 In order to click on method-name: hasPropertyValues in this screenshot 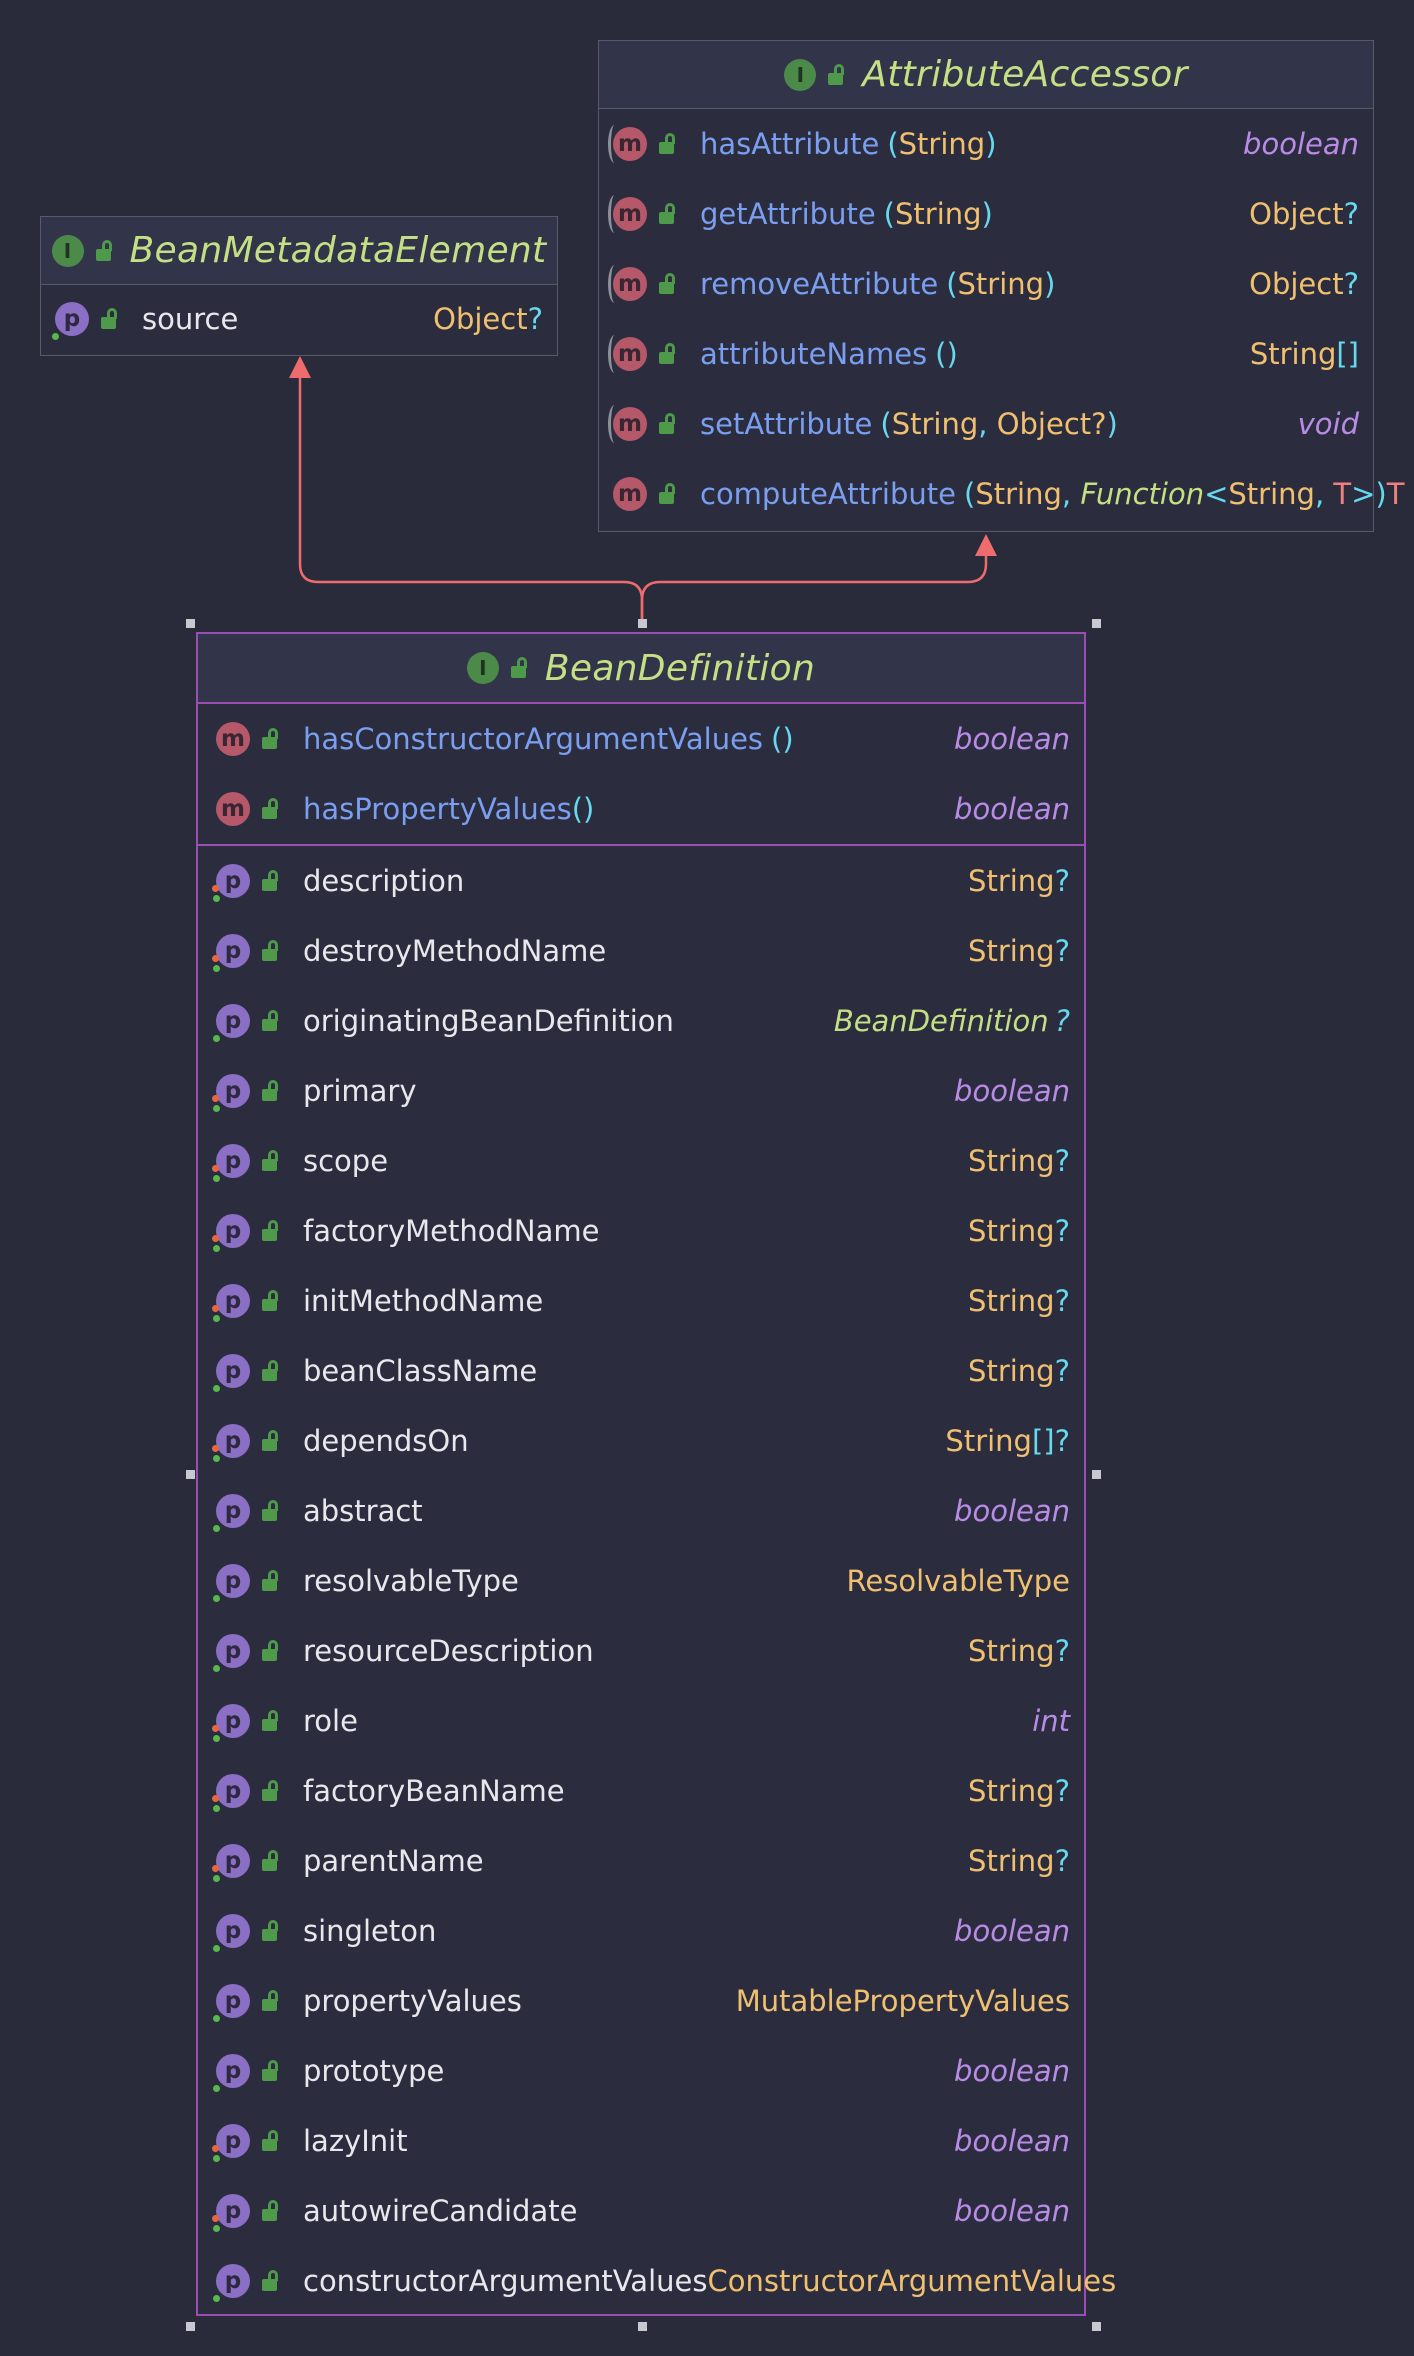, I will do `click(437, 809)`.